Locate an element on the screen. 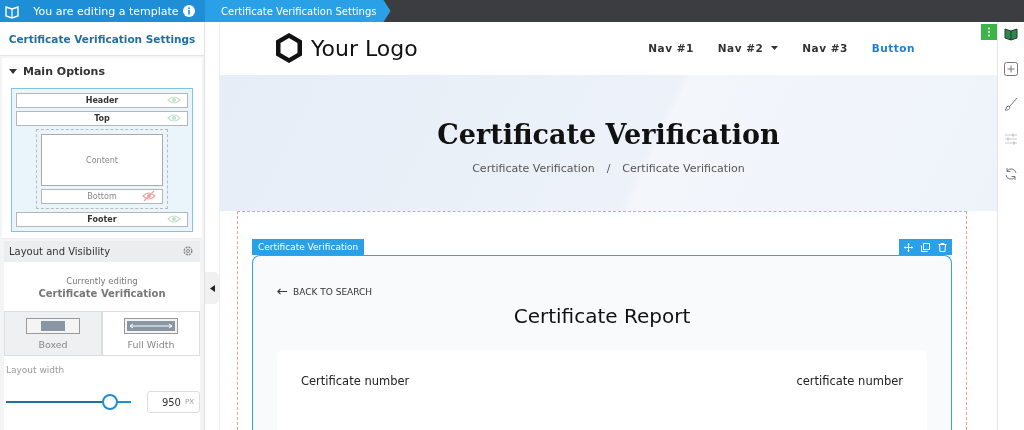  section-header: Main Options is located at coordinates (102, 71).